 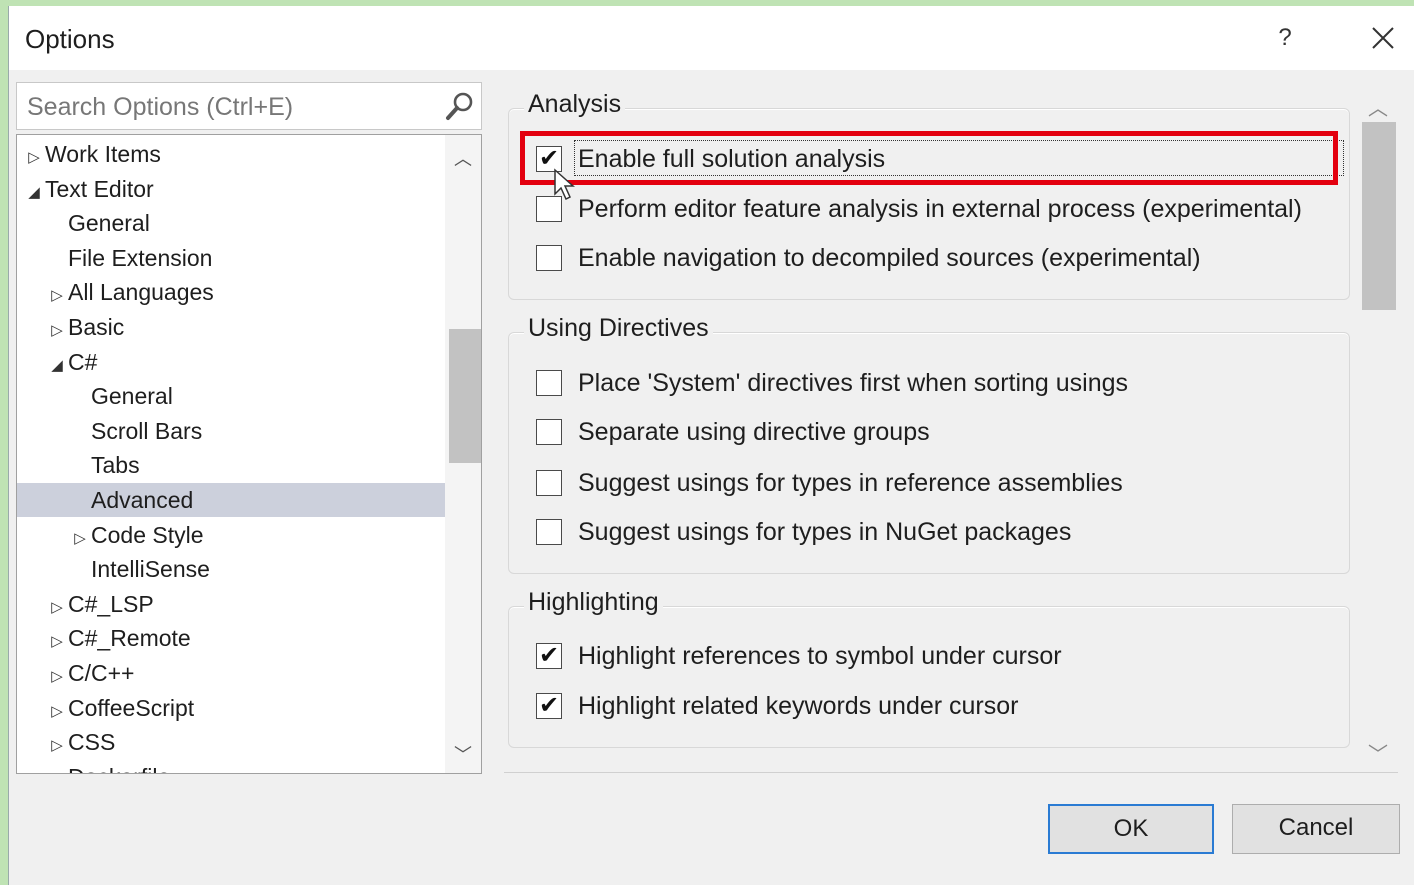 What do you see at coordinates (131, 707) in the screenshot?
I see `tree-item-label: CoffeeScript` at bounding box center [131, 707].